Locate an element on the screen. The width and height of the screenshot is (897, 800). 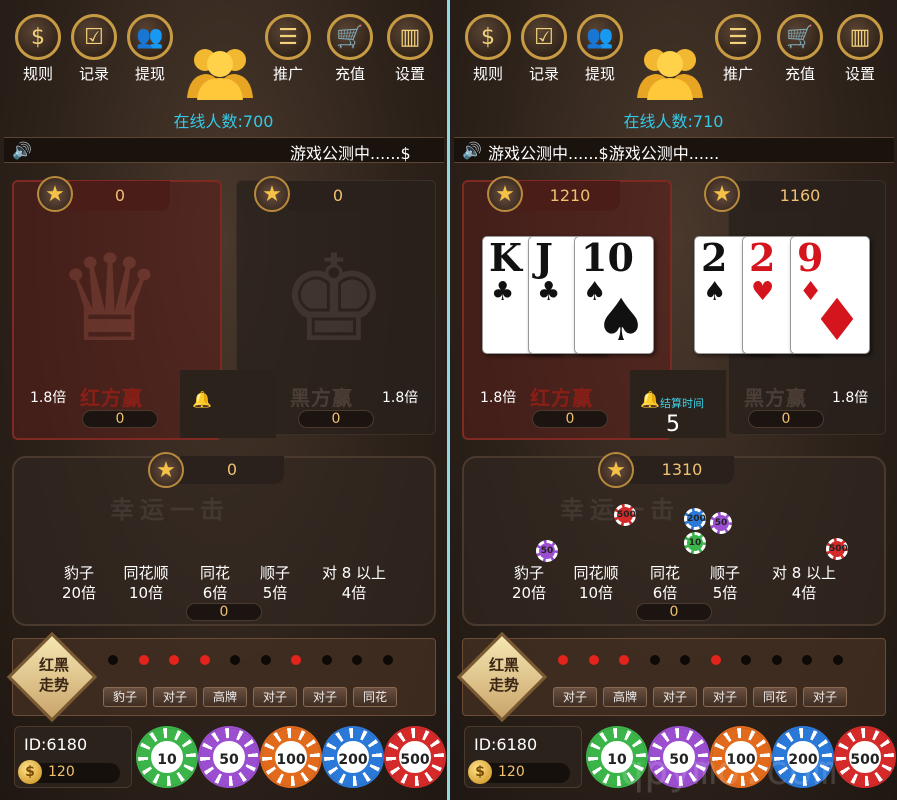
lucky-title: 幸运一击 is located at coordinates (170, 510).